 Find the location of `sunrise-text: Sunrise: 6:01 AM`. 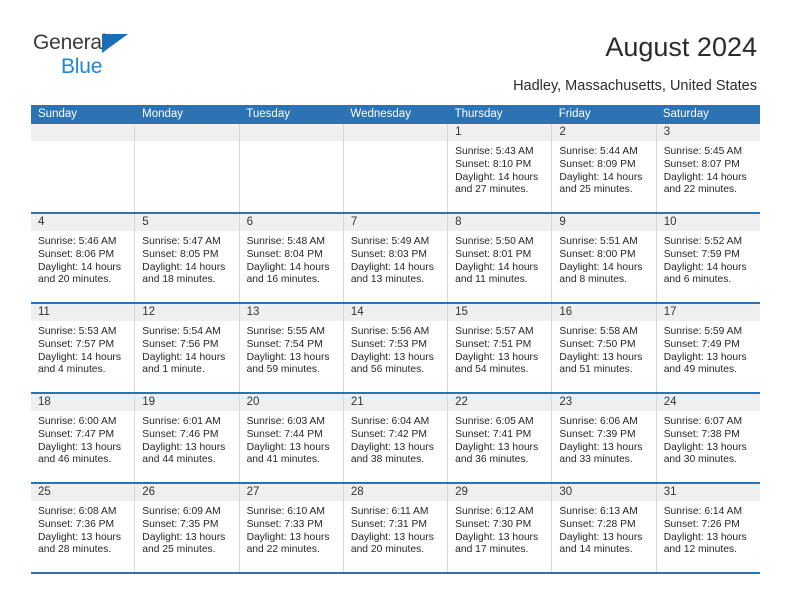

sunrise-text: Sunrise: 6:01 AM is located at coordinates (181, 421).